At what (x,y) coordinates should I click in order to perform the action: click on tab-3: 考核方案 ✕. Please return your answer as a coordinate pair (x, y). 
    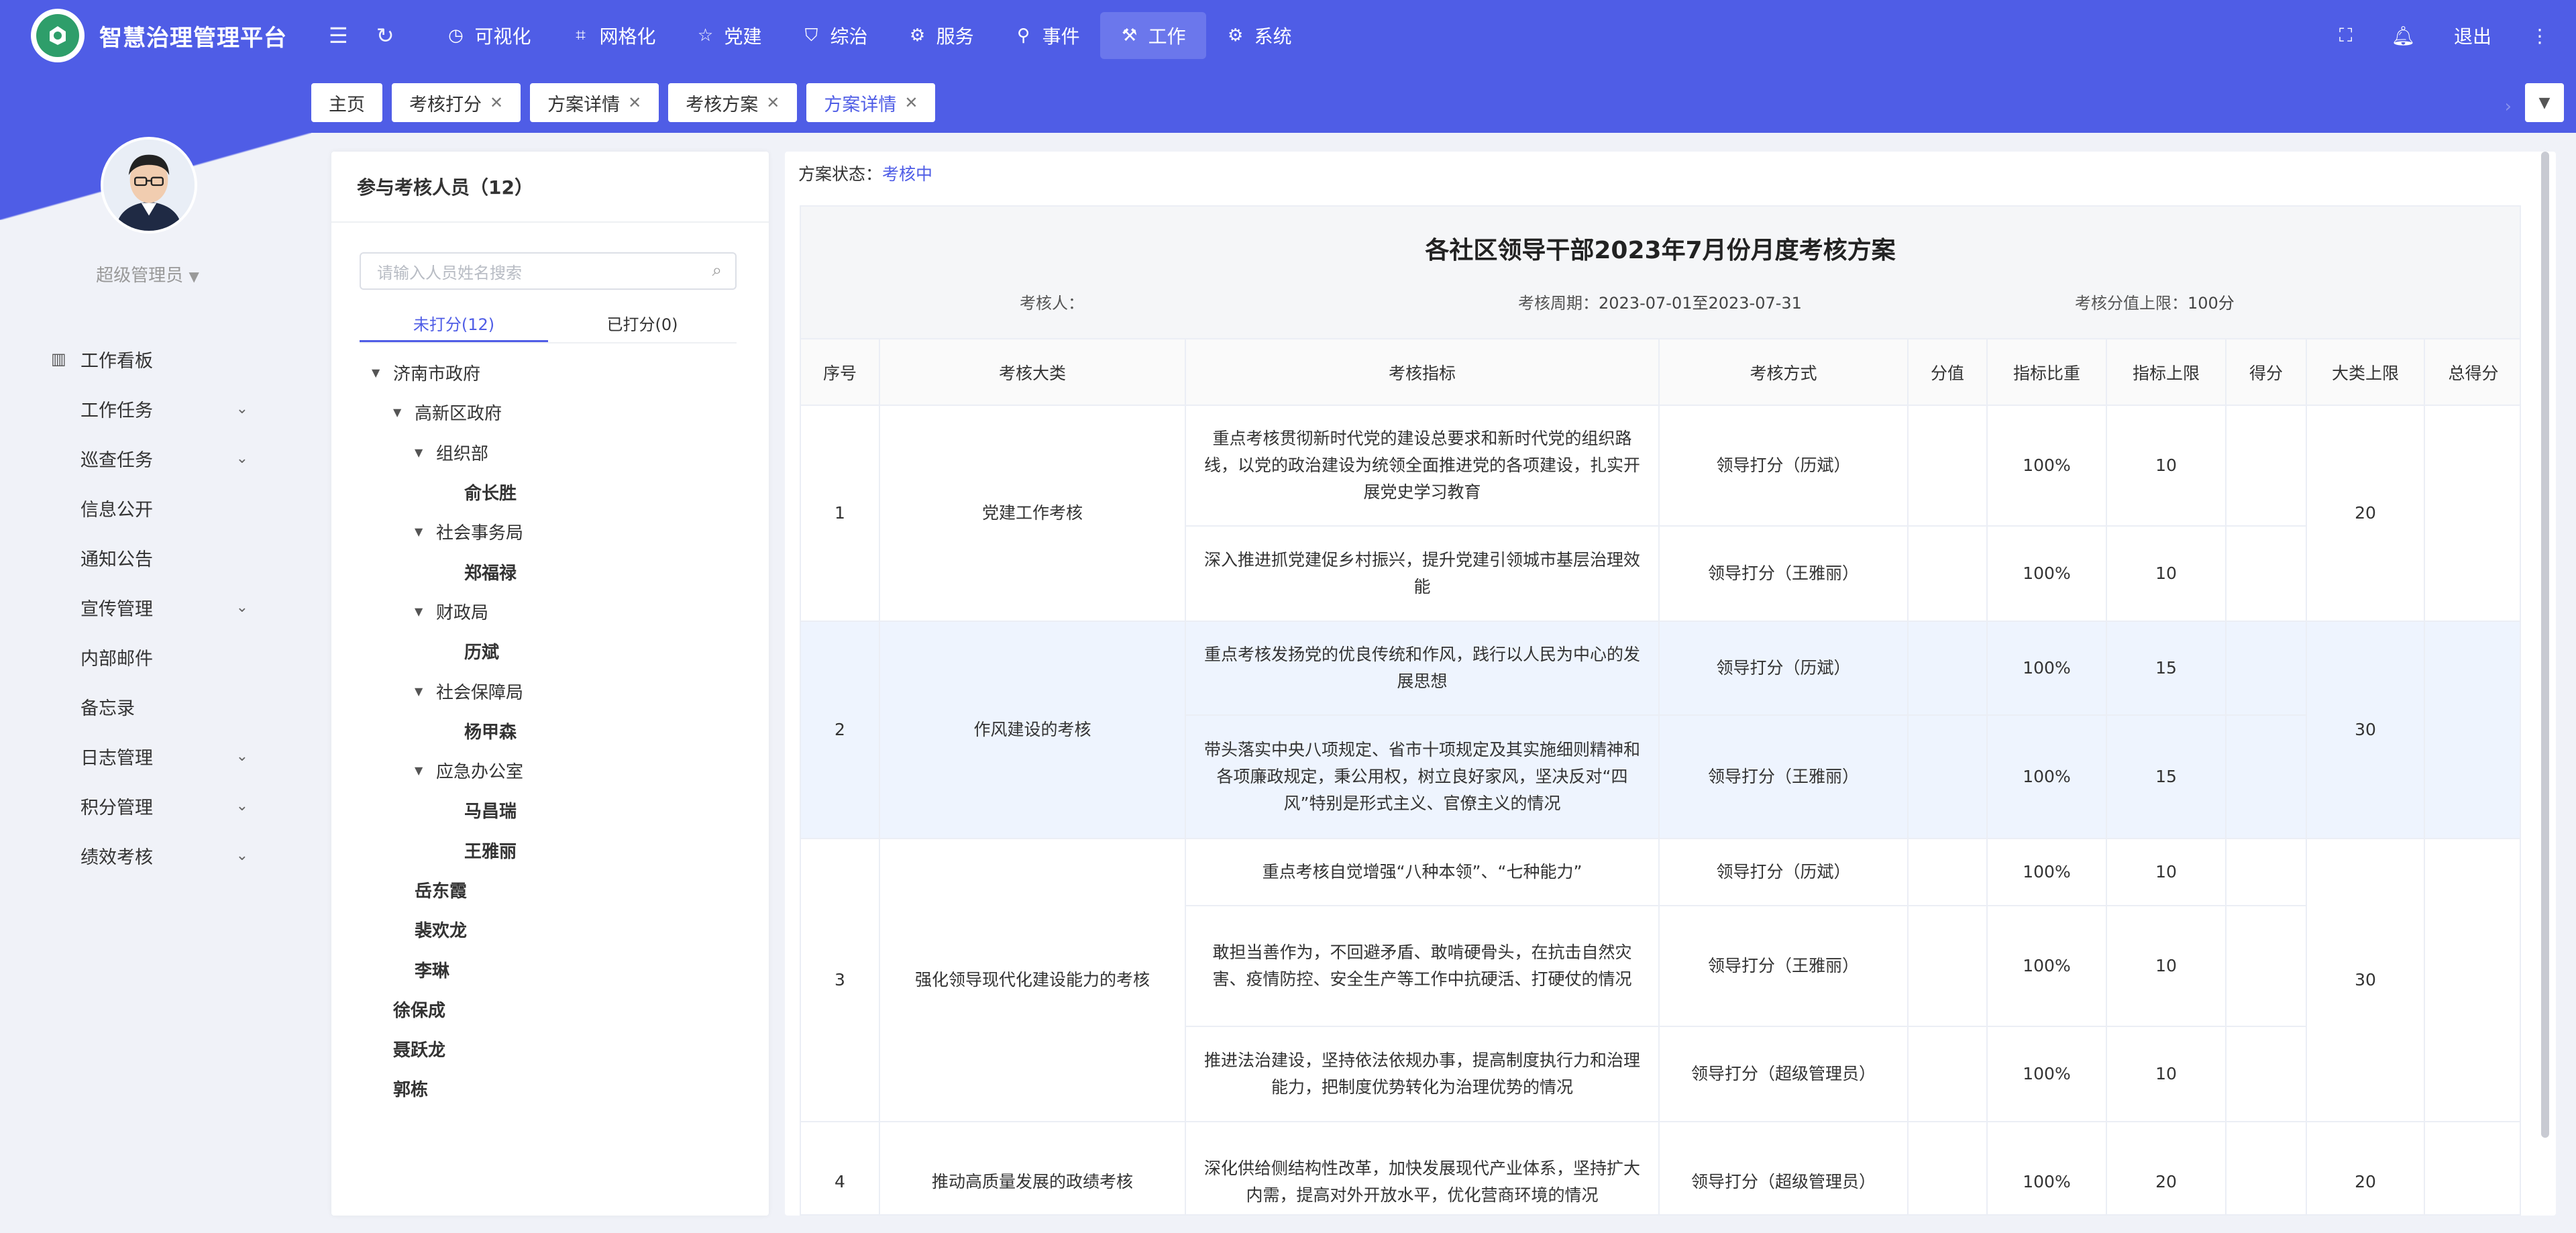
    Looking at the image, I should click on (733, 103).